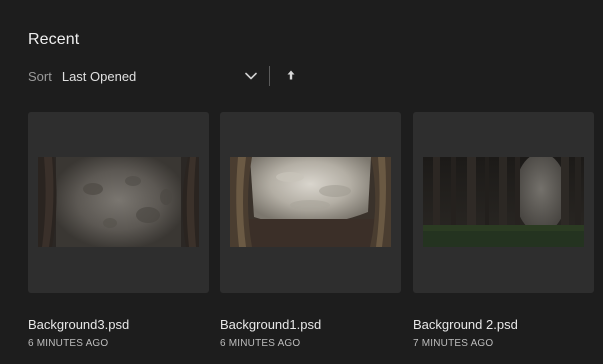  I want to click on file-name: Background1.psd, so click(270, 324).